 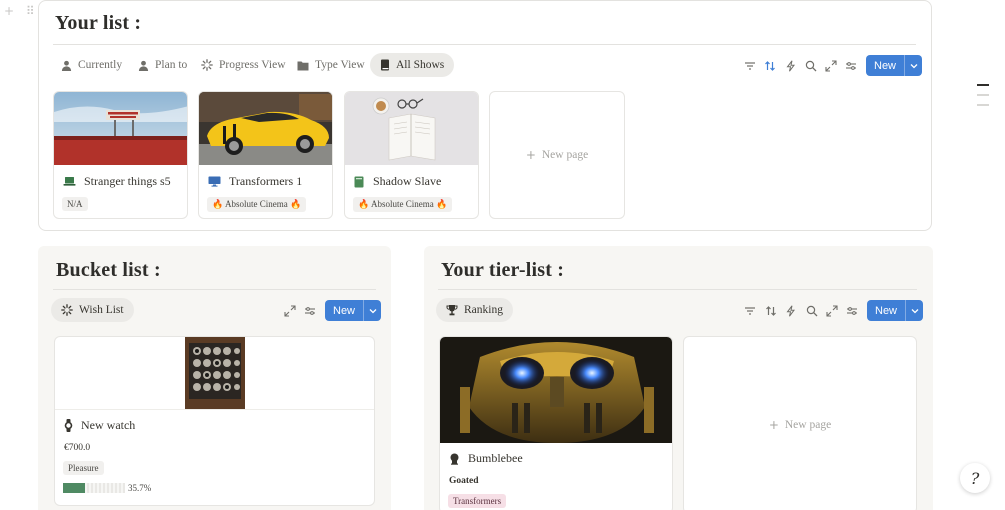 What do you see at coordinates (452, 310) in the screenshot?
I see `trophy-icon` at bounding box center [452, 310].